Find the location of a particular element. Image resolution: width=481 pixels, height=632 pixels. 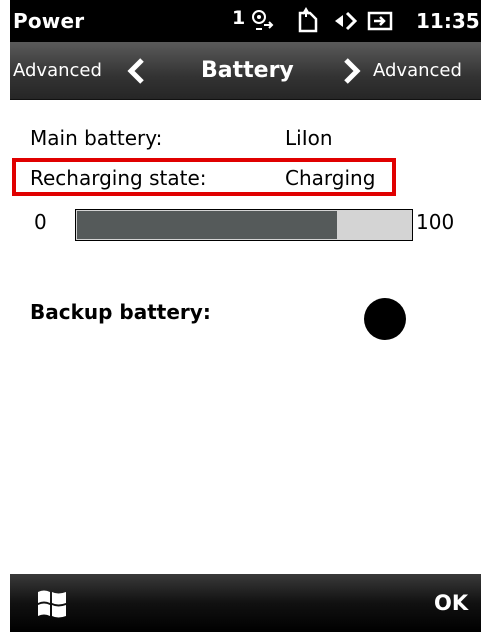

network-sync-icon is located at coordinates (263, 20).